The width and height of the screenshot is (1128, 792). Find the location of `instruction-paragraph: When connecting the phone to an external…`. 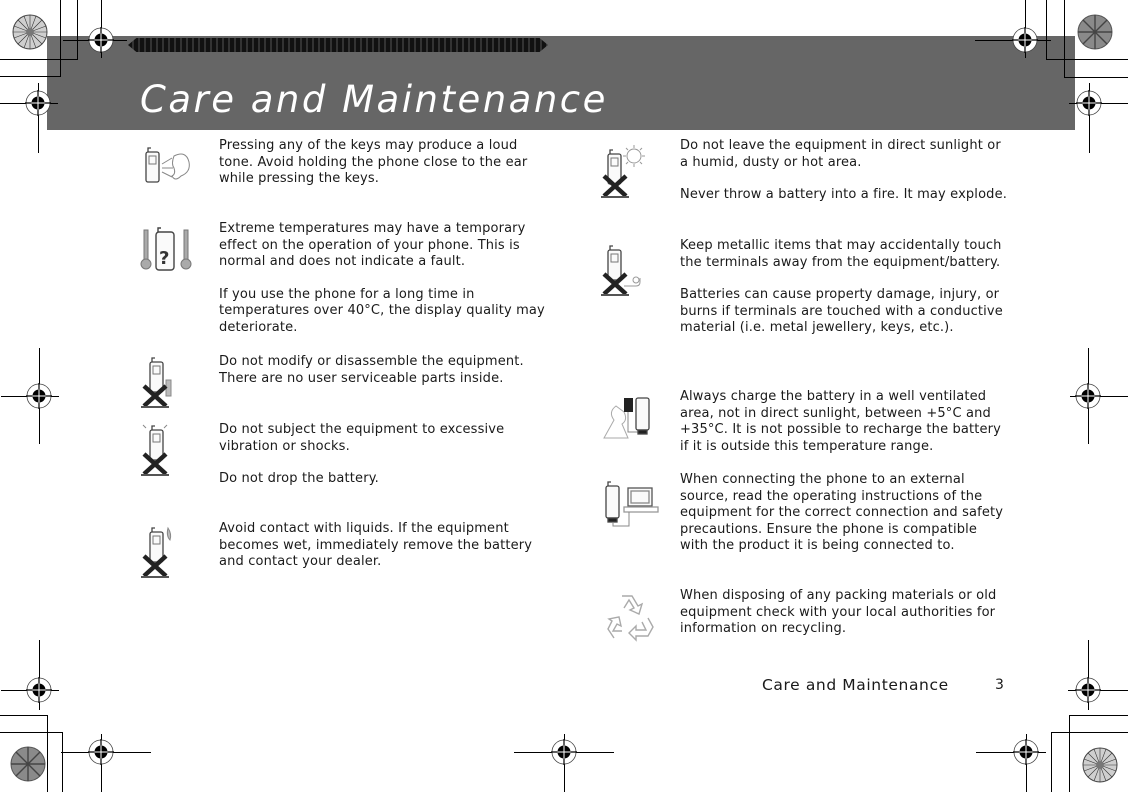

instruction-paragraph: When connecting the phone to an external… is located at coordinates (842, 512).